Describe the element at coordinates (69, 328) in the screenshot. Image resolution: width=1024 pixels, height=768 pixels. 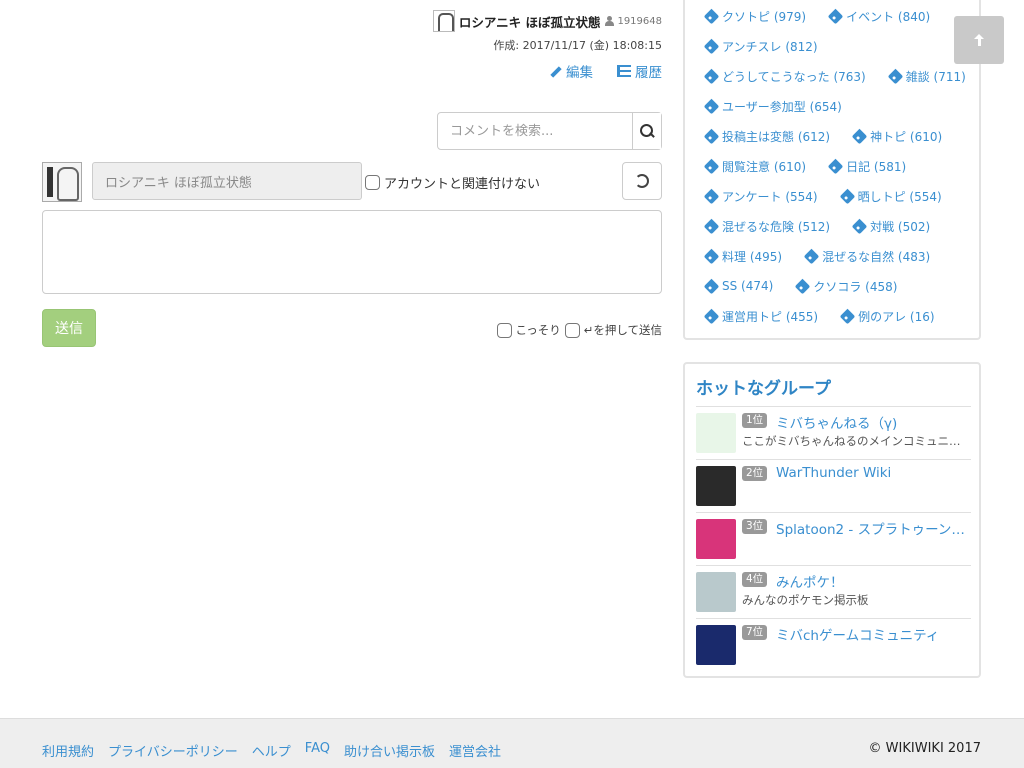
I see `send-button: 送信` at that location.